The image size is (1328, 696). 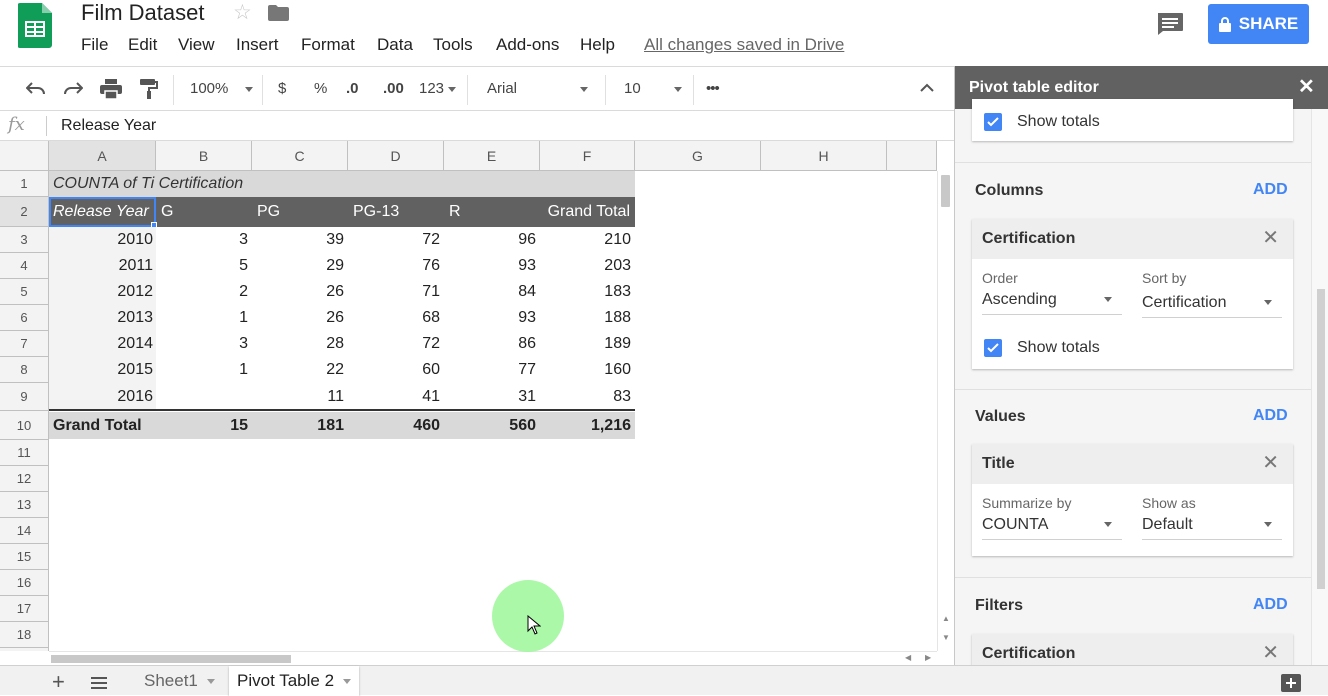 What do you see at coordinates (490, 292) in the screenshot?
I see `pivot-value-cell: 84` at bounding box center [490, 292].